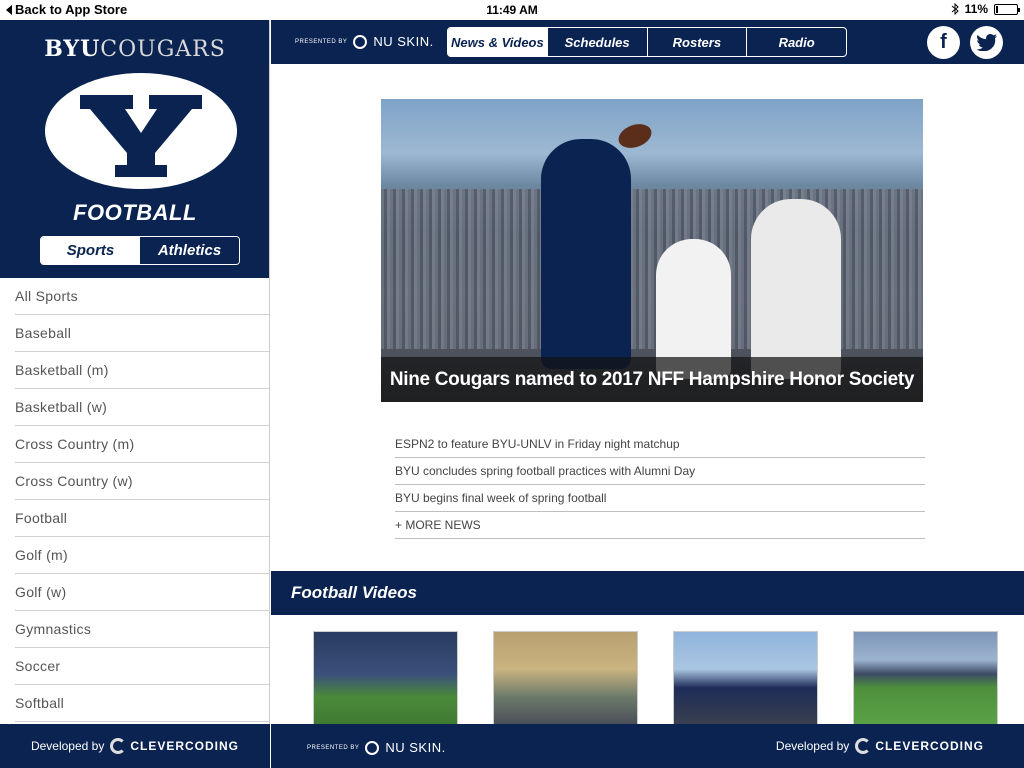 The height and width of the screenshot is (768, 1024). I want to click on sponsor-logo: PRESENTED BY NU SKIN., so click(364, 41).